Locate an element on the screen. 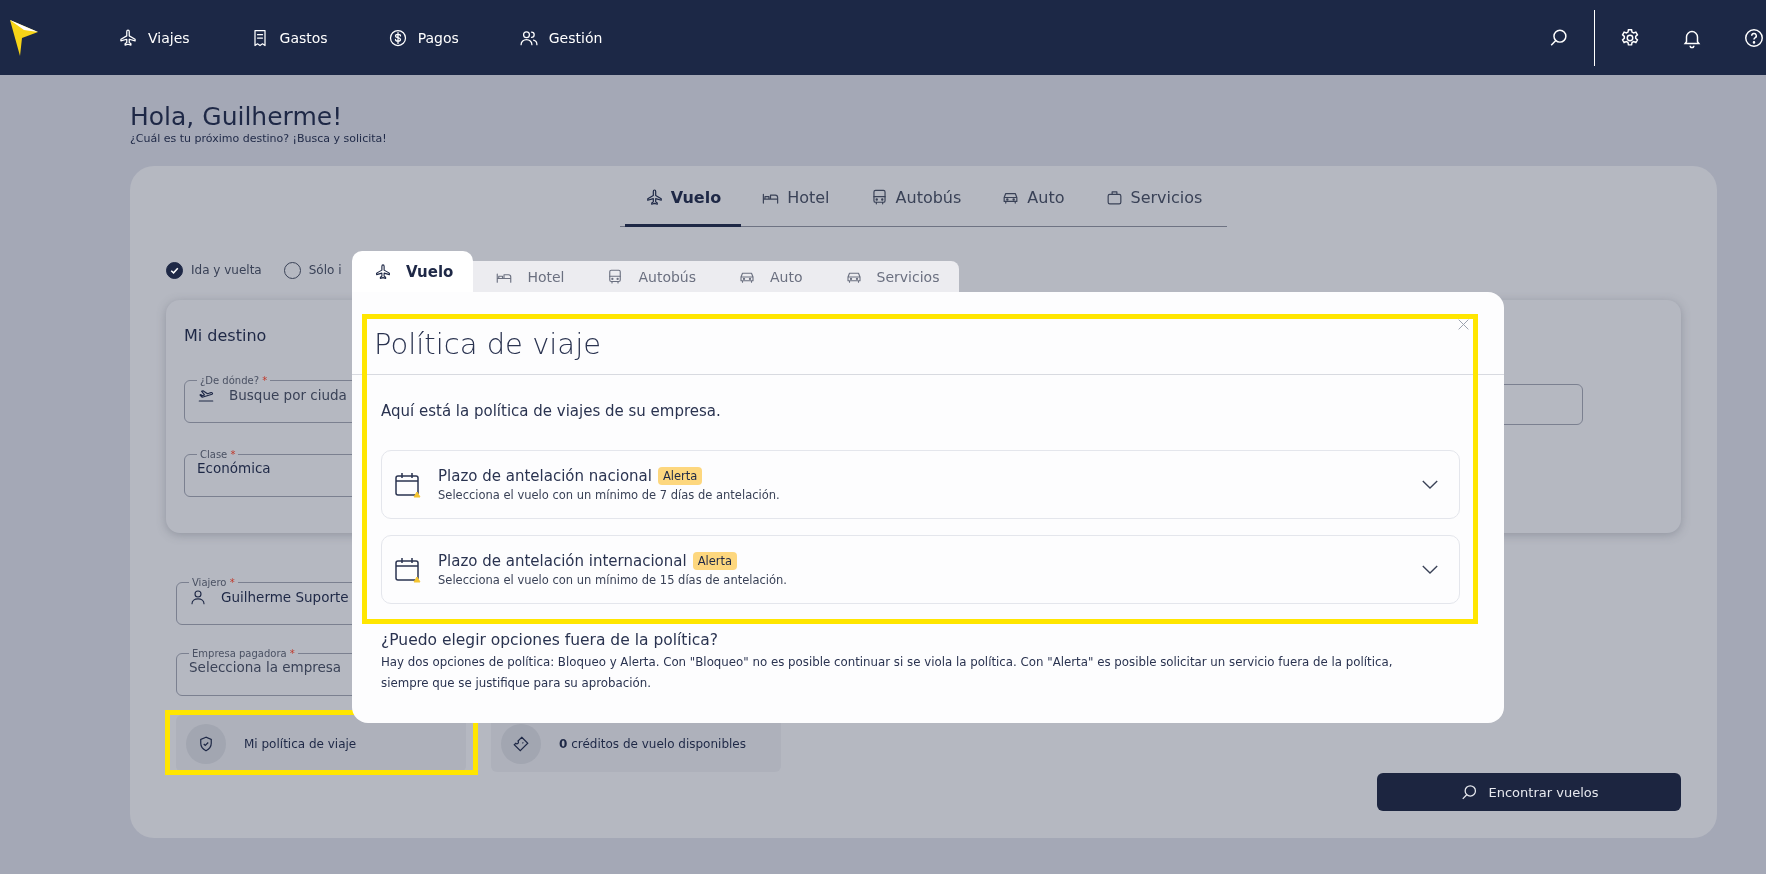 The image size is (1766, 874). faq-question: ¿Puedo elegir opciones fuera de la política? is located at coordinates (550, 640).